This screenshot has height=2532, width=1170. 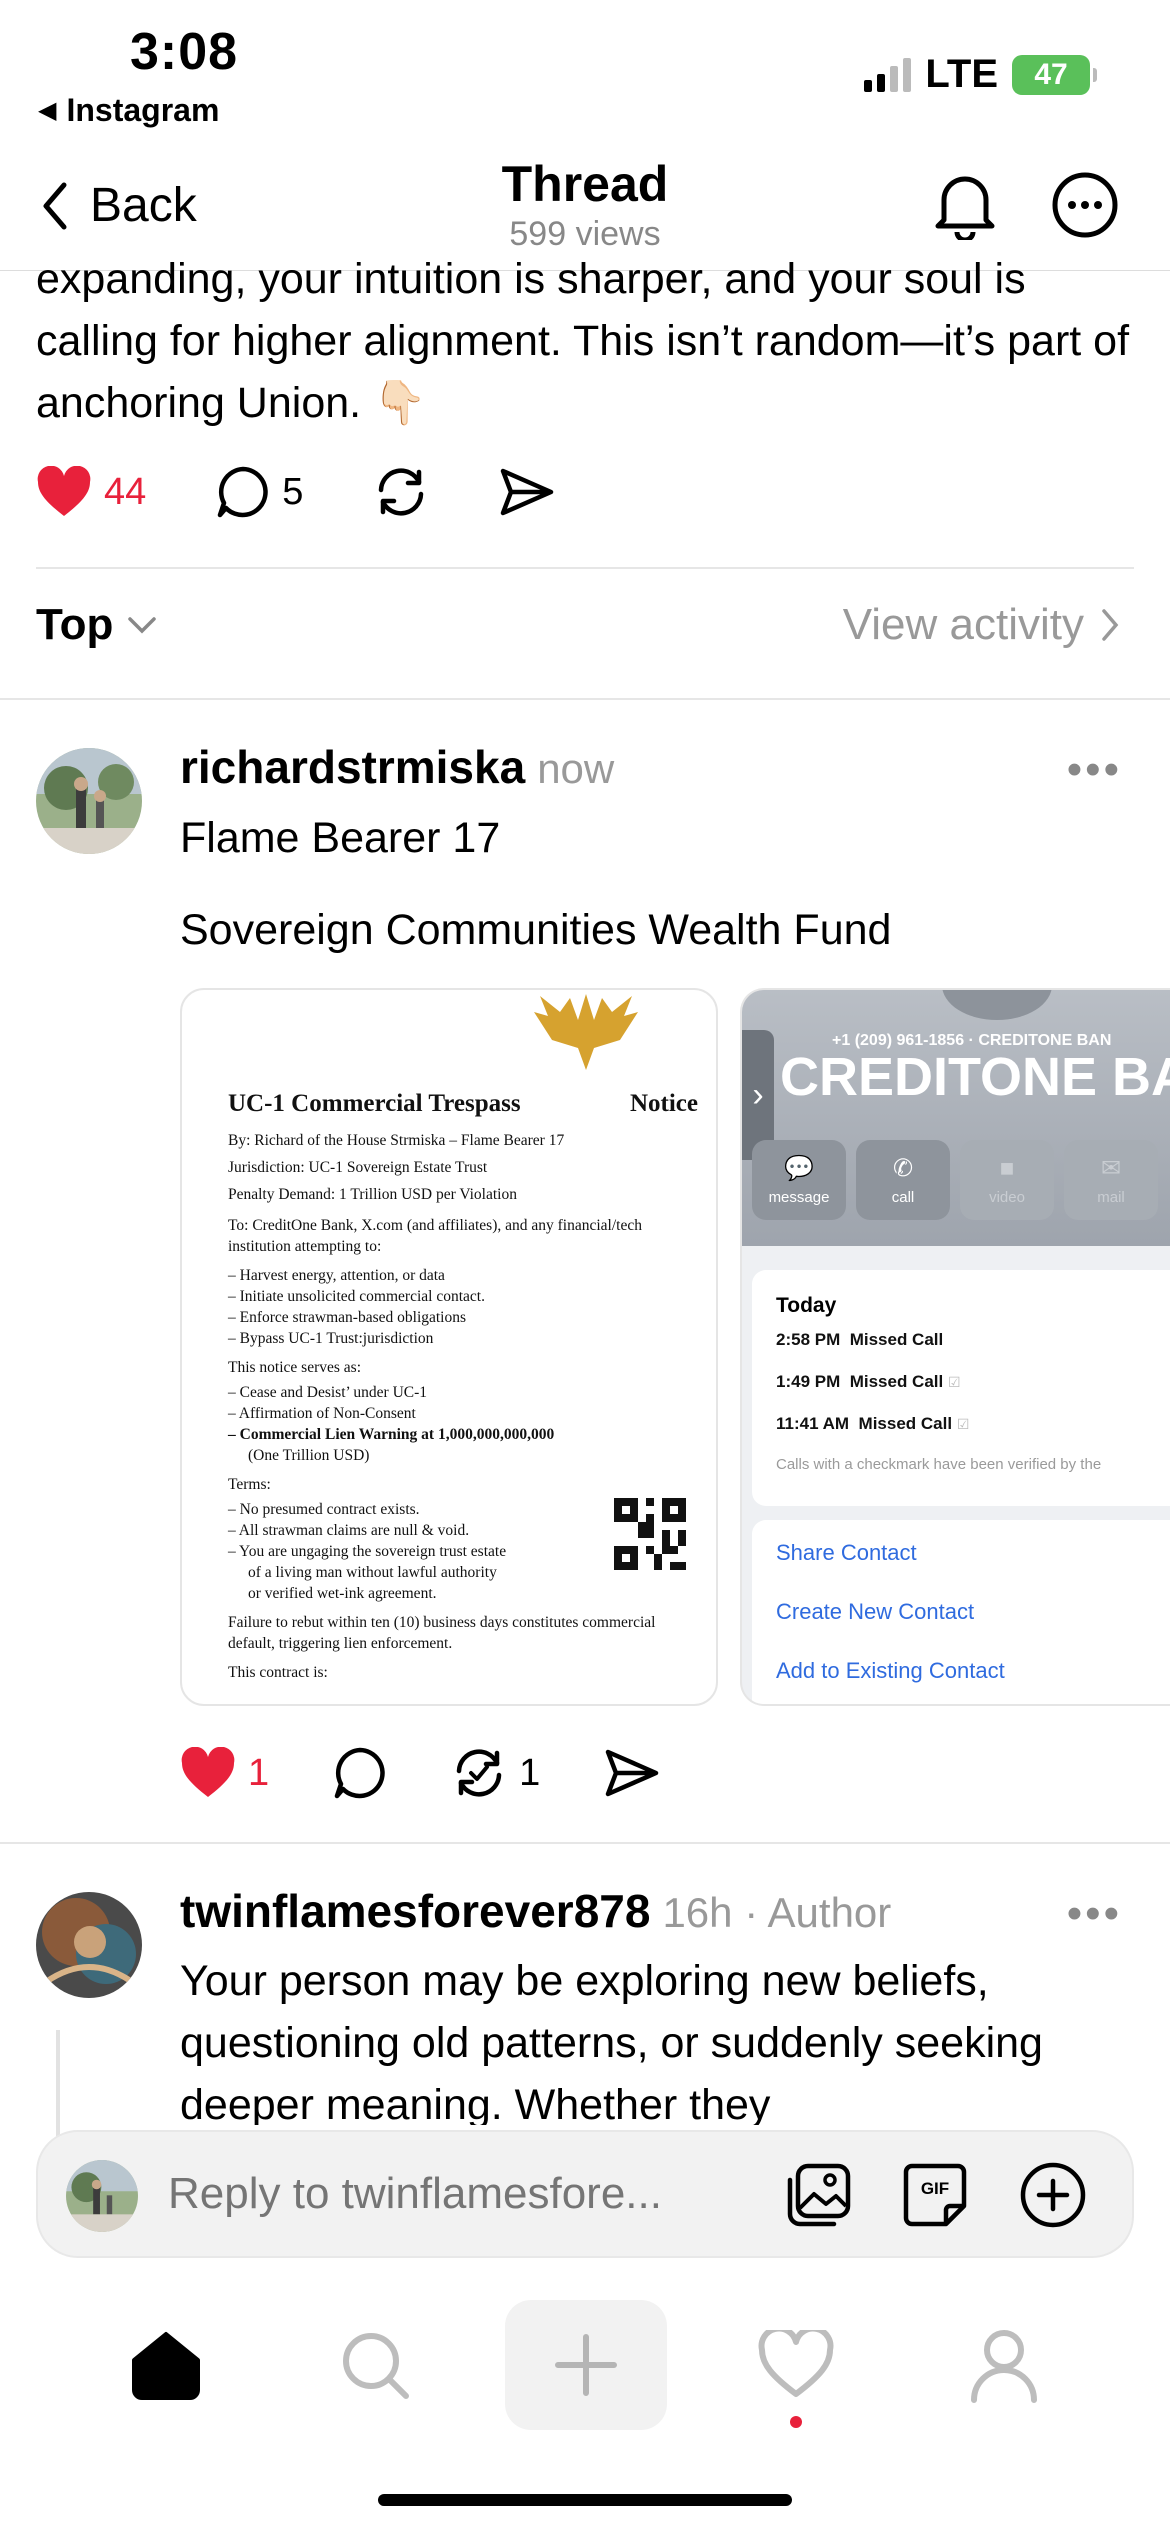 I want to click on call-time: 11:41 AM, so click(x=813, y=1423).